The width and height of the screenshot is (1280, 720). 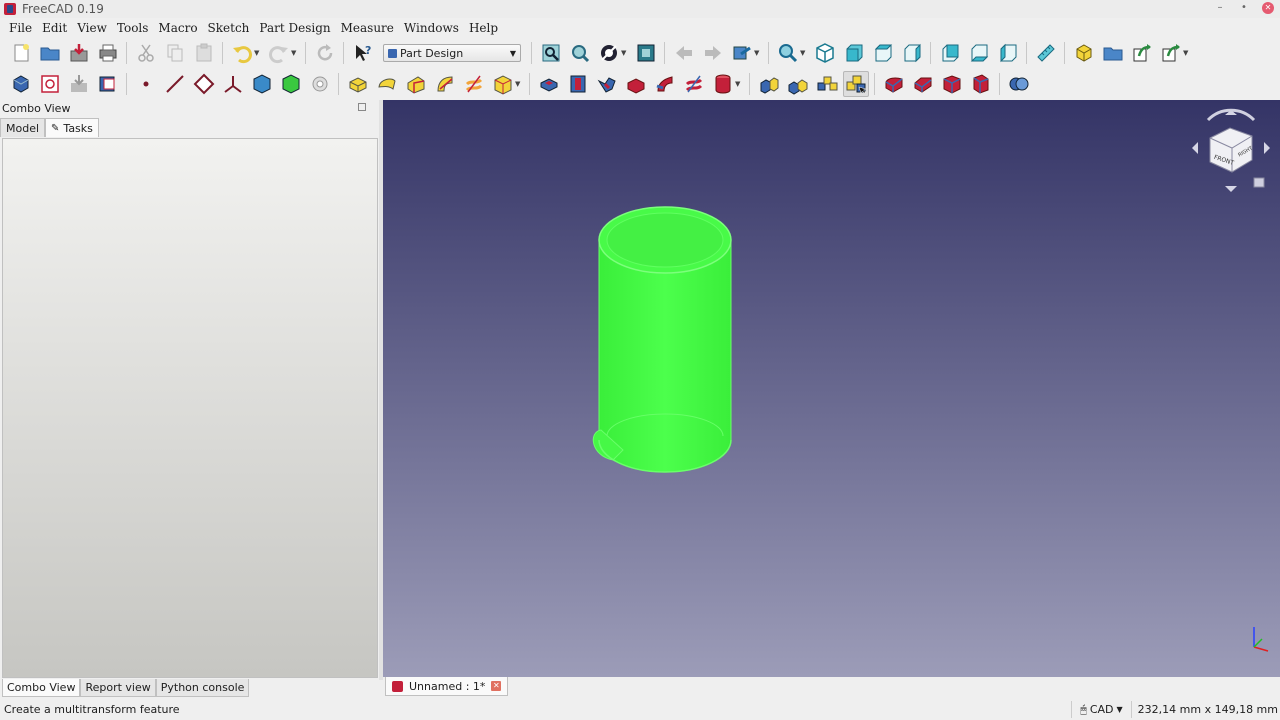 What do you see at coordinates (923, 84) in the screenshot?
I see `chamfer-button` at bounding box center [923, 84].